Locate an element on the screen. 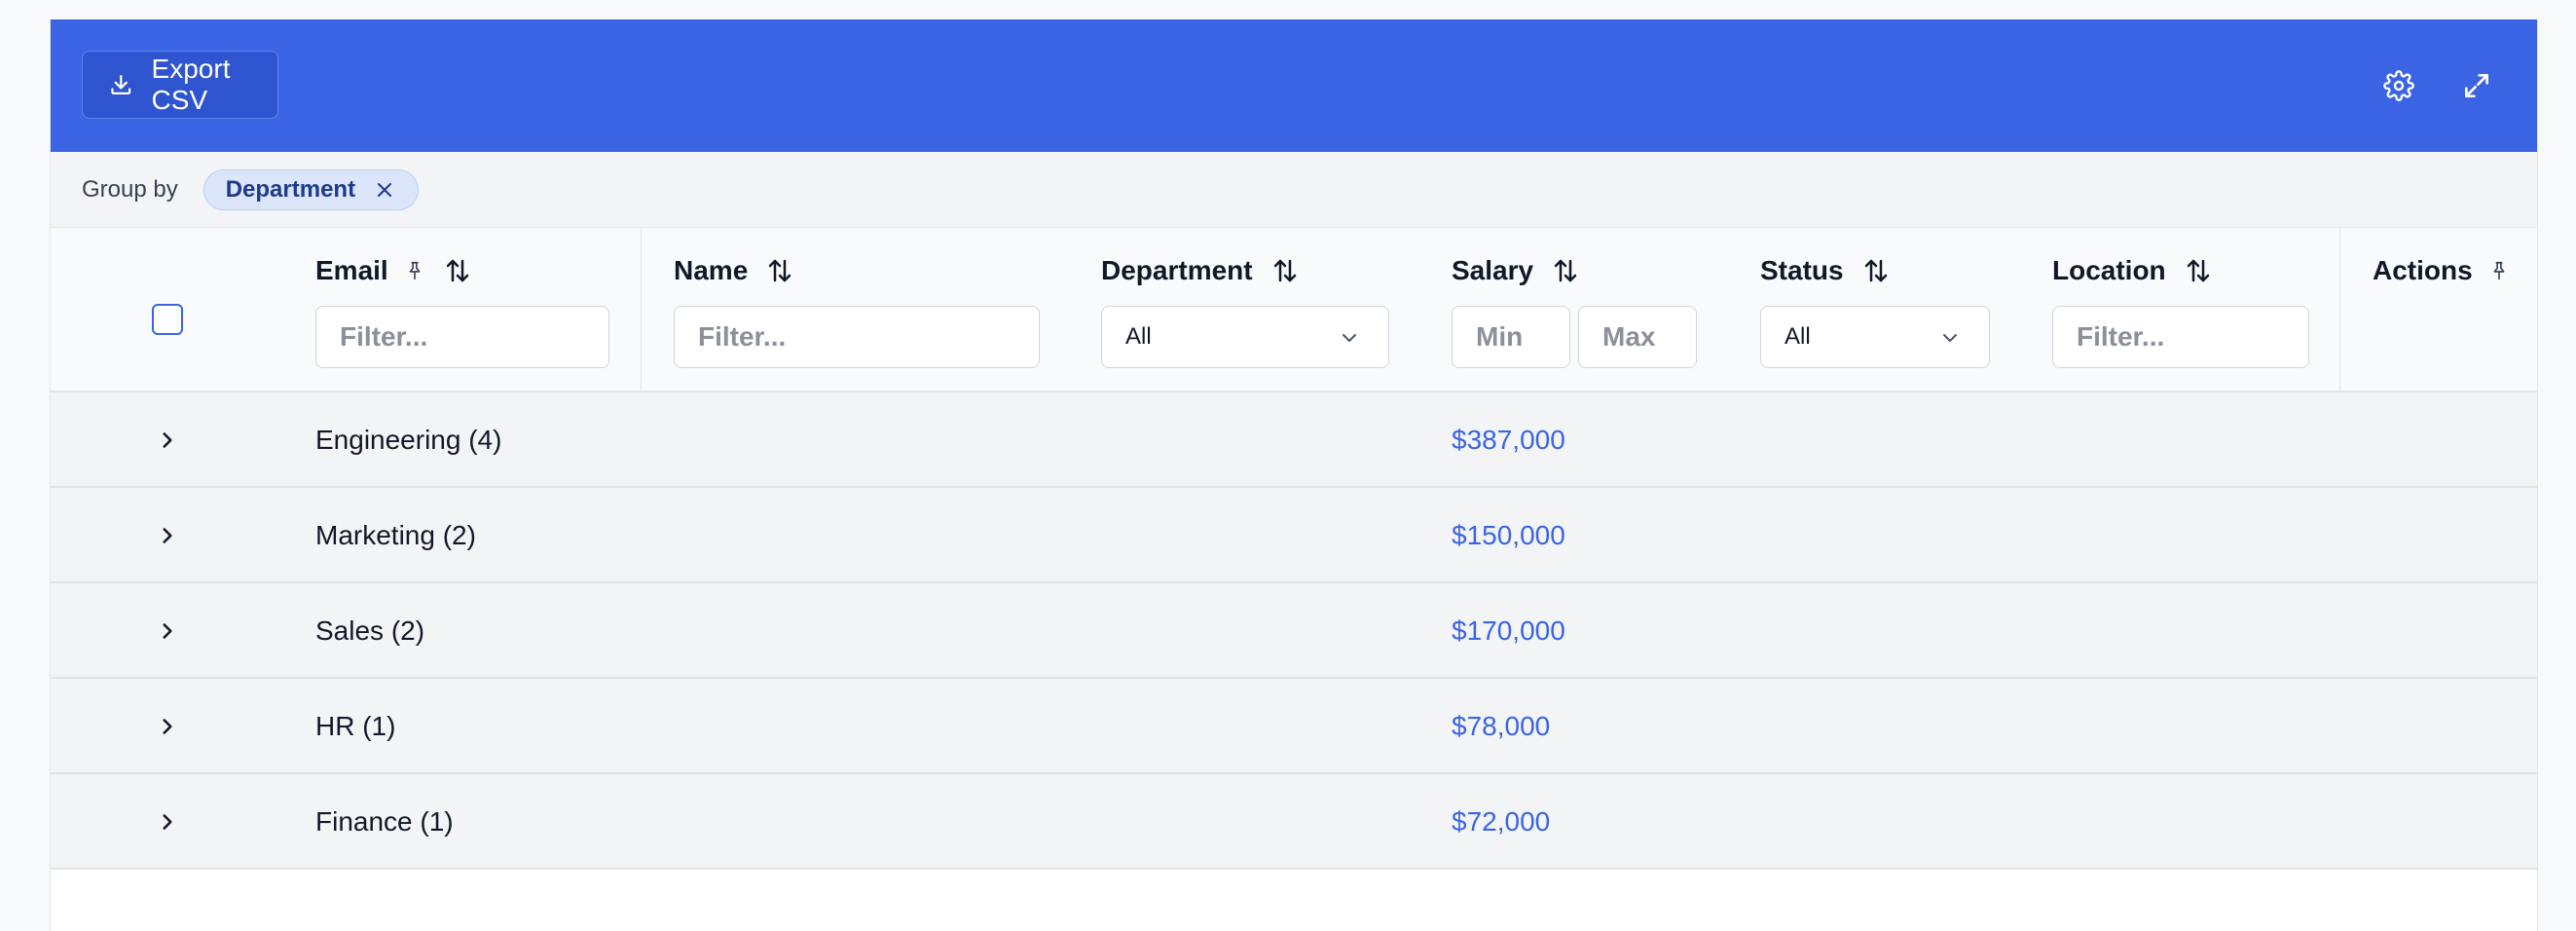  department-filter-select: All is located at coordinates (1245, 337).